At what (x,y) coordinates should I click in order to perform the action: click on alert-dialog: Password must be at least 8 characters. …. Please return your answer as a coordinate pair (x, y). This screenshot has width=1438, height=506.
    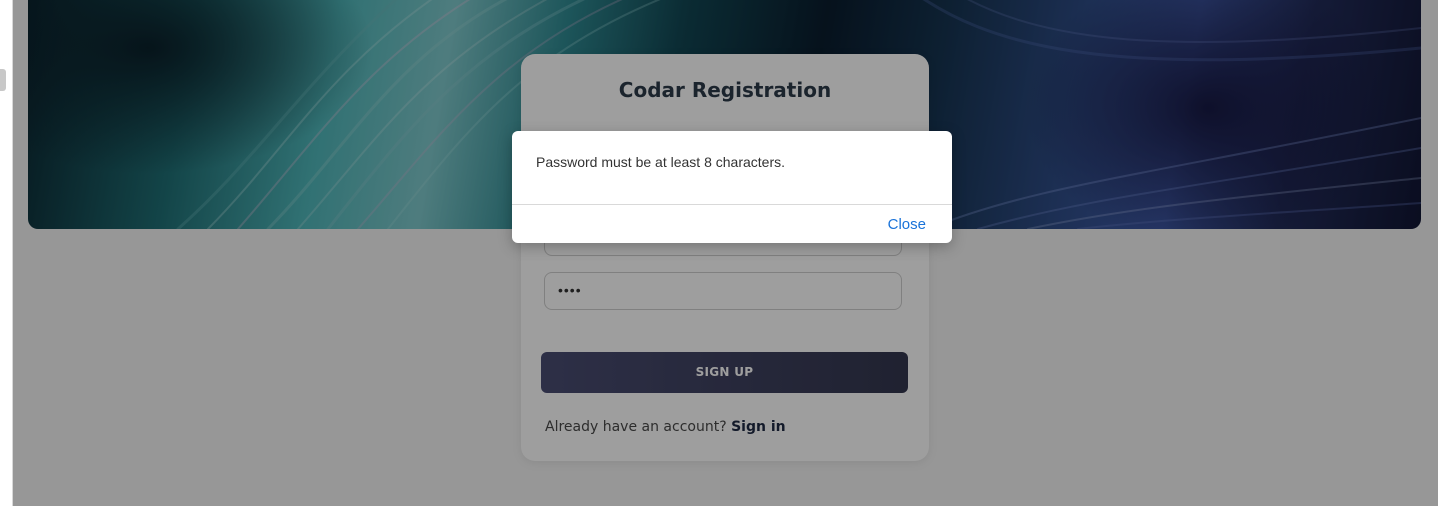
    Looking at the image, I should click on (732, 187).